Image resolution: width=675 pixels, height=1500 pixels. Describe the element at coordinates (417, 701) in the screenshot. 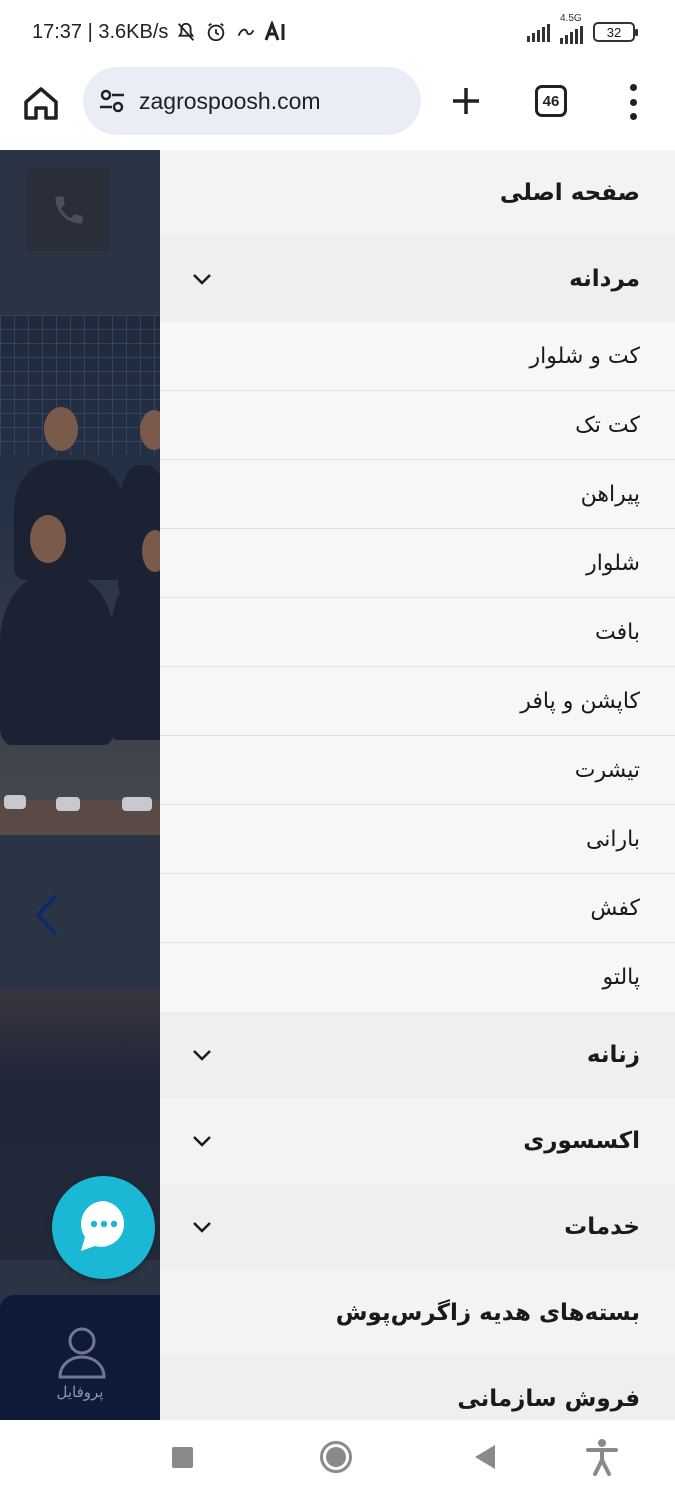

I see `submenu-item-jacket: کاپشن و پافر` at that location.